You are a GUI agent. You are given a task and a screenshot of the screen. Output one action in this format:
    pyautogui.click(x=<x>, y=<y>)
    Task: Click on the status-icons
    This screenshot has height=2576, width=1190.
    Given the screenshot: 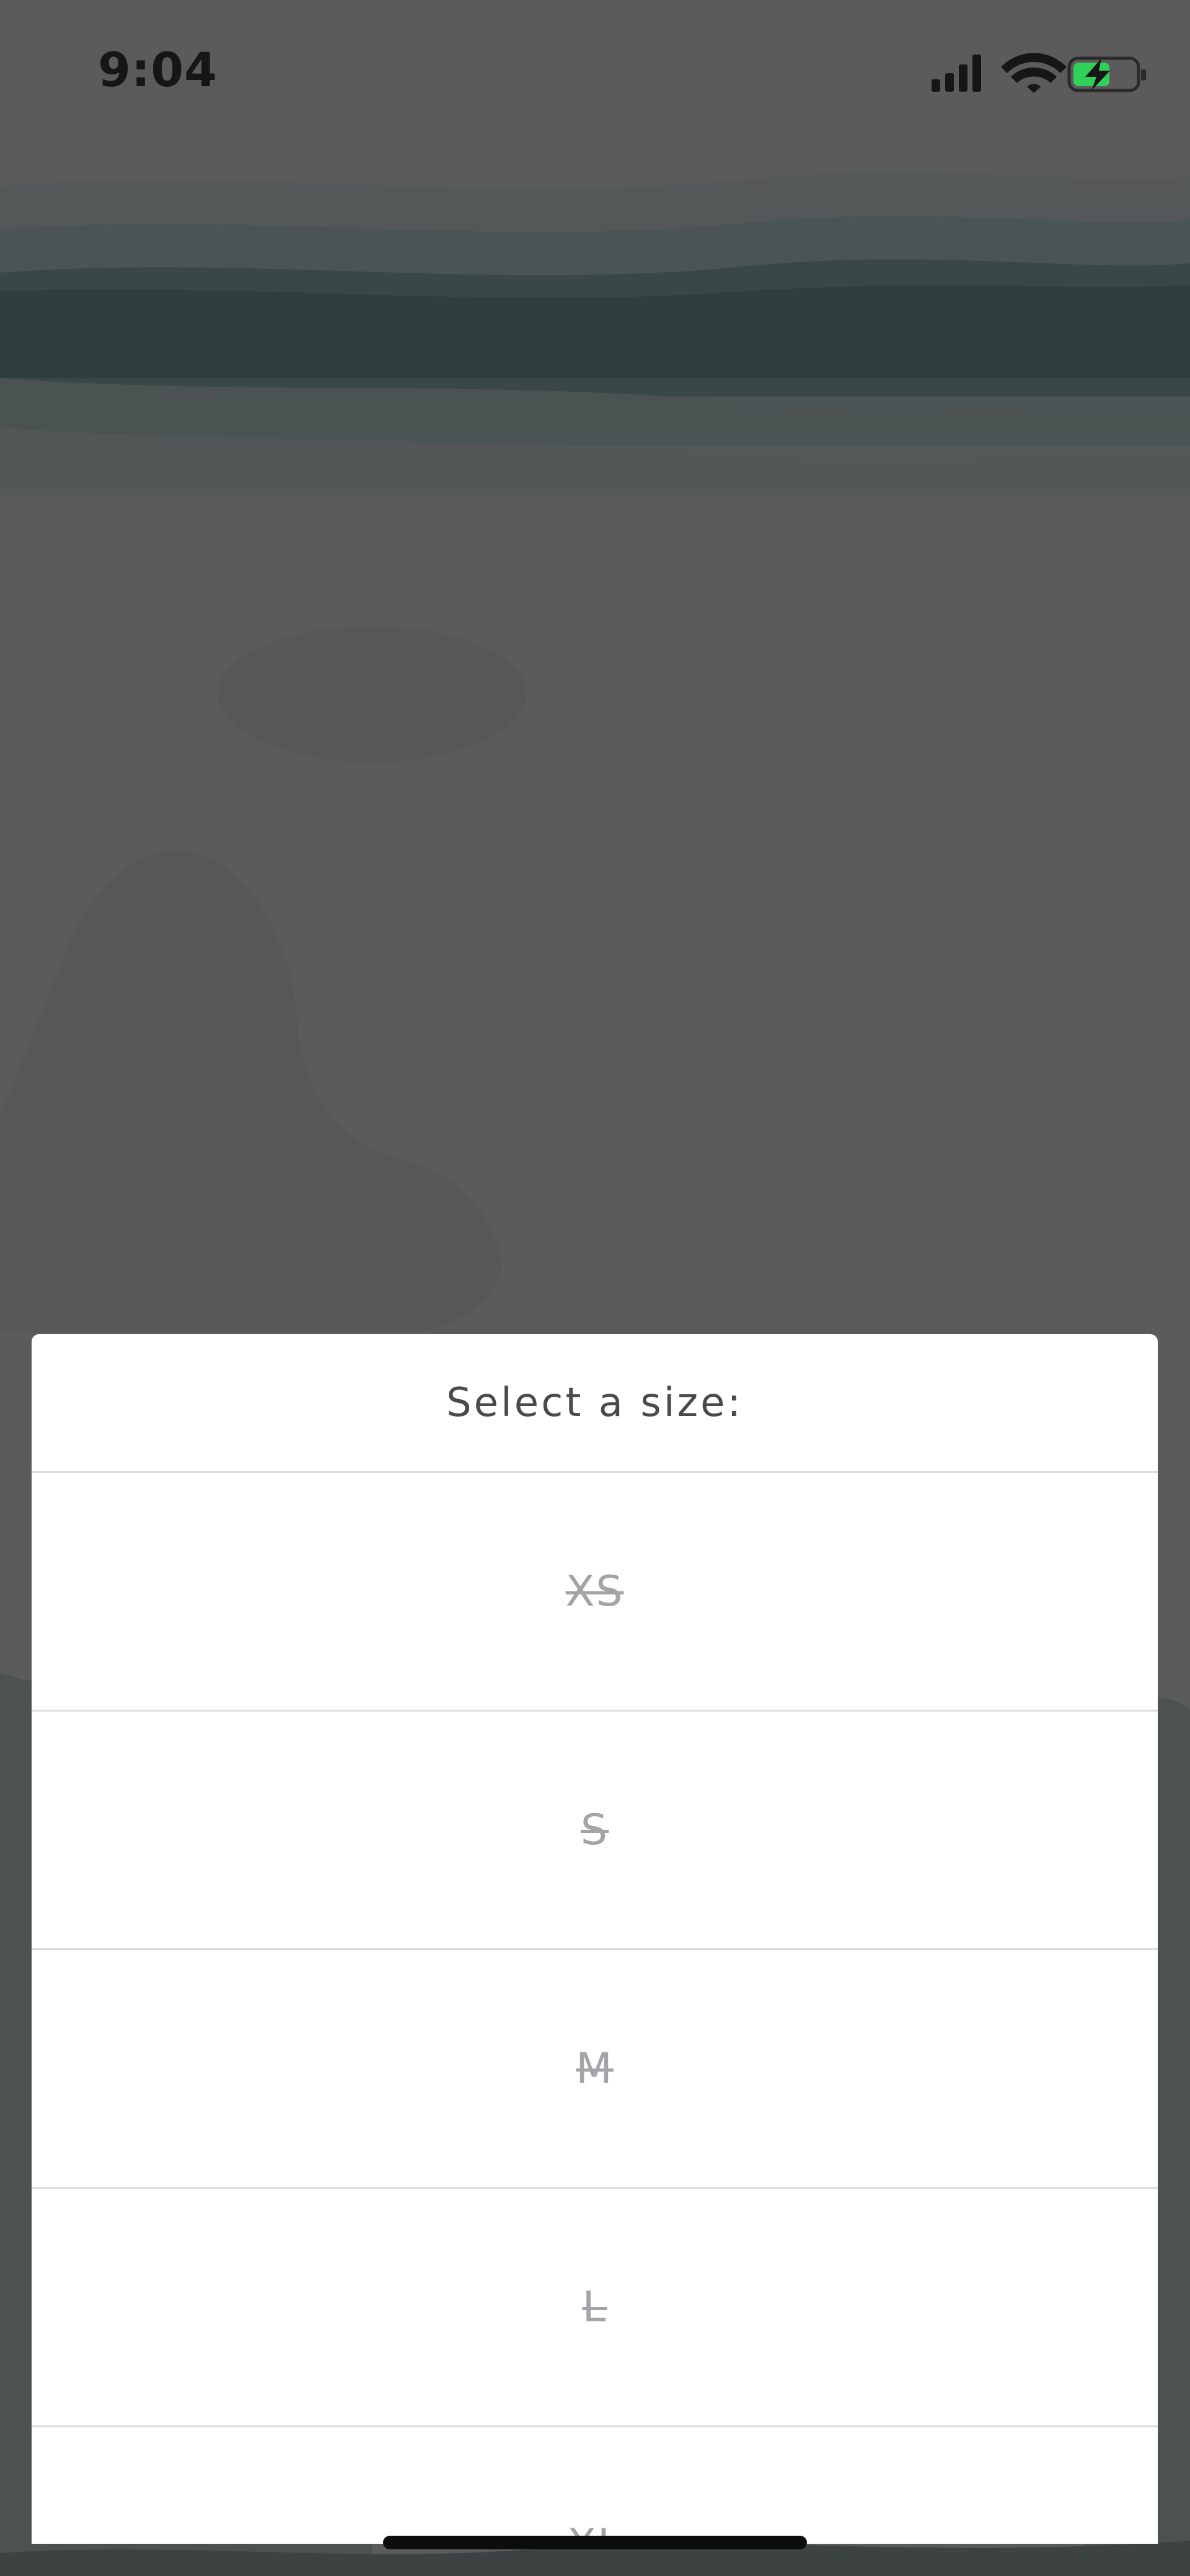 What is the action you would take?
    pyautogui.click(x=1039, y=73)
    